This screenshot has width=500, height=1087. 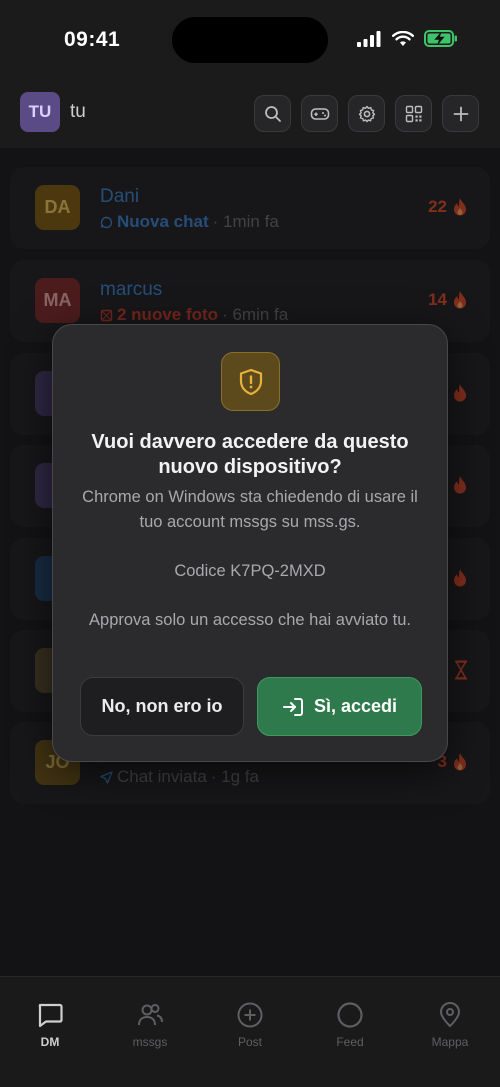 What do you see at coordinates (250, 1015) in the screenshot?
I see `add-circle-icon` at bounding box center [250, 1015].